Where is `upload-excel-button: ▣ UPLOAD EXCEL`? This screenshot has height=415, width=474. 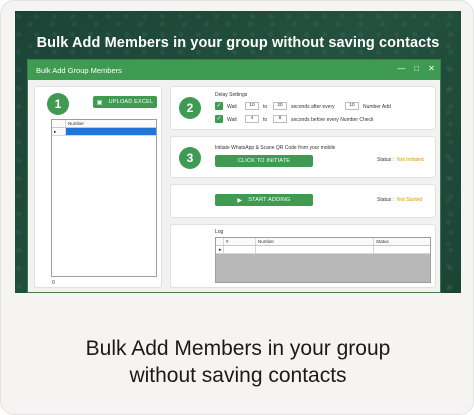 upload-excel-button: ▣ UPLOAD EXCEL is located at coordinates (125, 102).